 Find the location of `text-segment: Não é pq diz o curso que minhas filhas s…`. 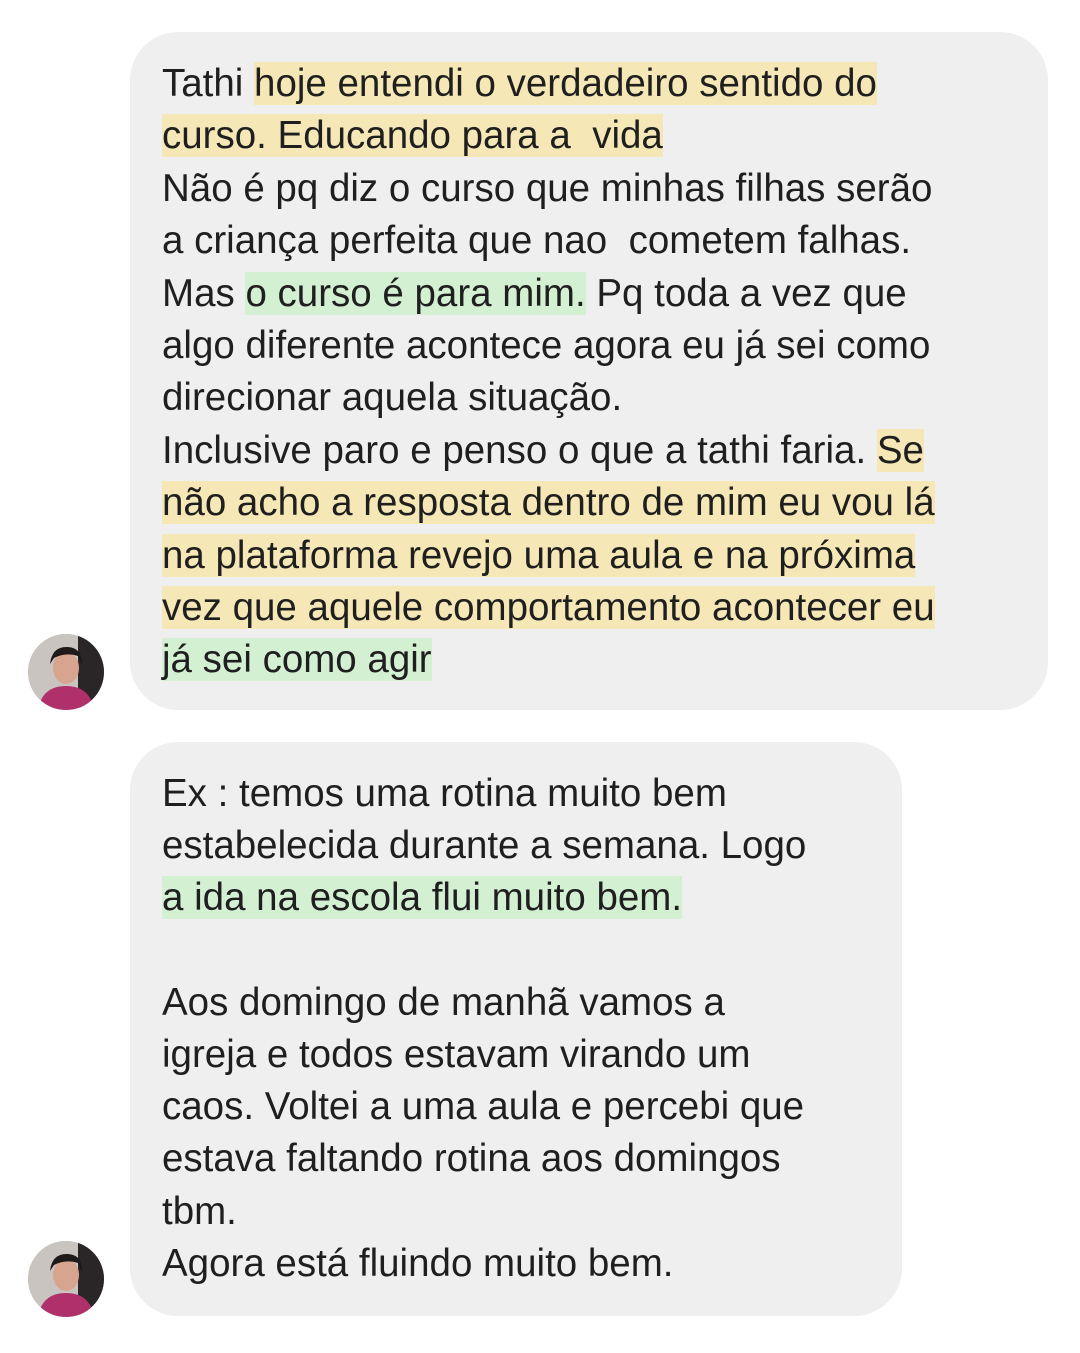

text-segment: Não é pq diz o curso que minhas filhas s… is located at coordinates (547, 188).